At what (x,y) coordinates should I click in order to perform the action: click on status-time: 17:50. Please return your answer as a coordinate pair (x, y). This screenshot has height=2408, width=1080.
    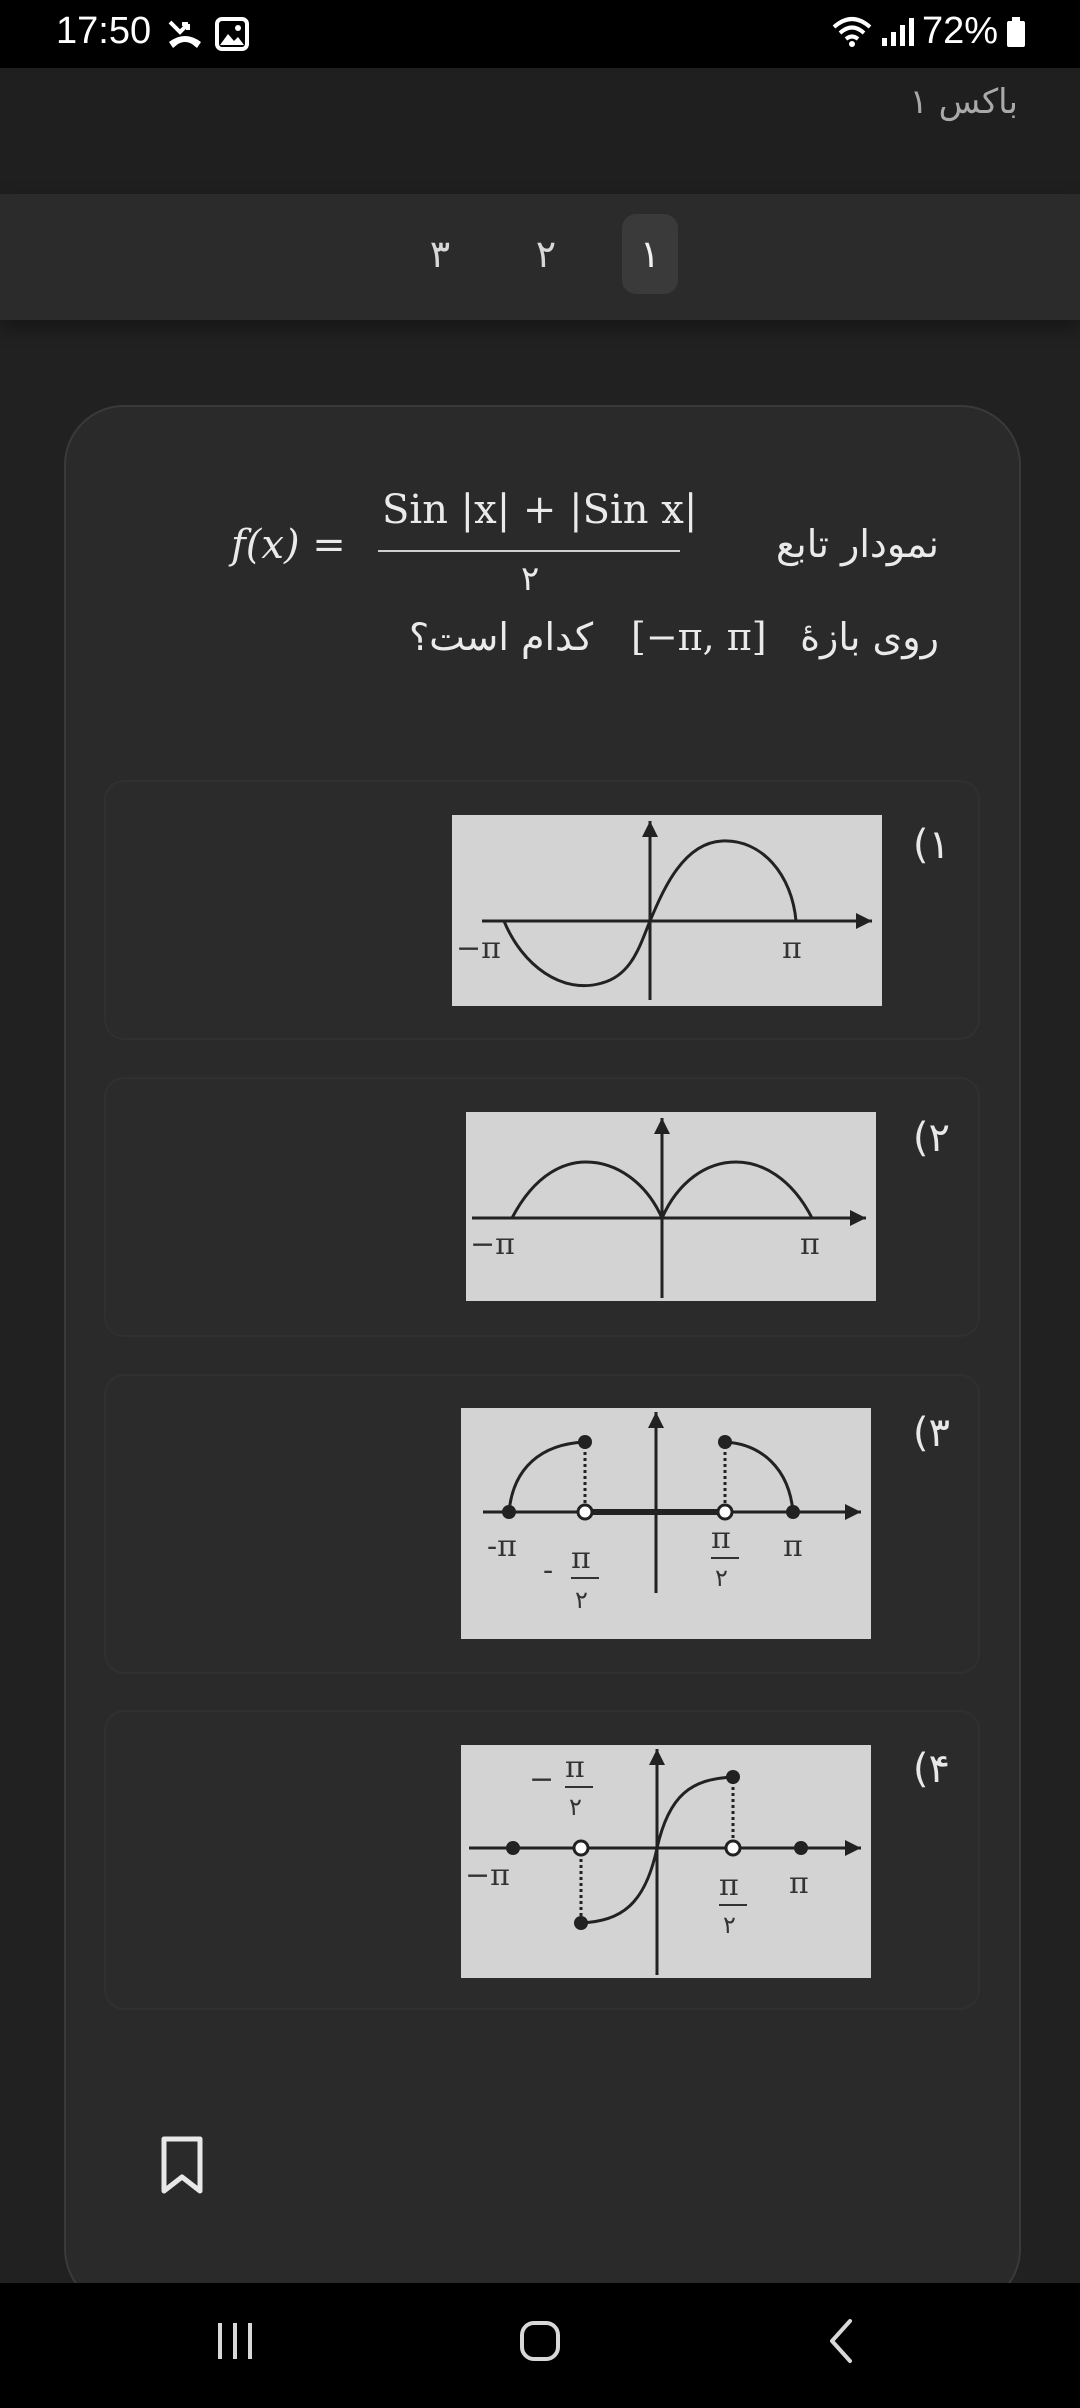
    Looking at the image, I should click on (104, 31).